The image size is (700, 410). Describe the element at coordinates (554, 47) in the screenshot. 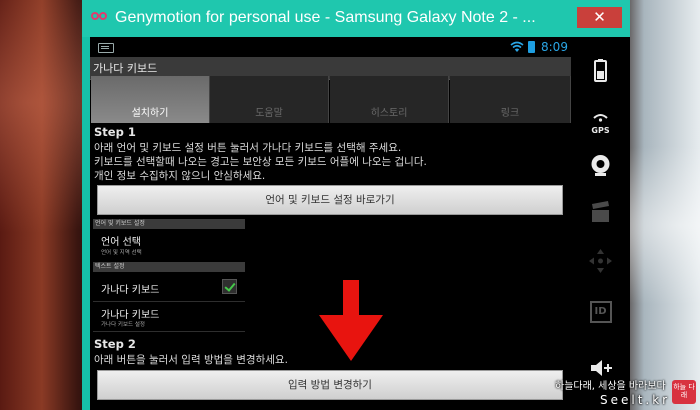

I see `status-clock: 8:09` at that location.